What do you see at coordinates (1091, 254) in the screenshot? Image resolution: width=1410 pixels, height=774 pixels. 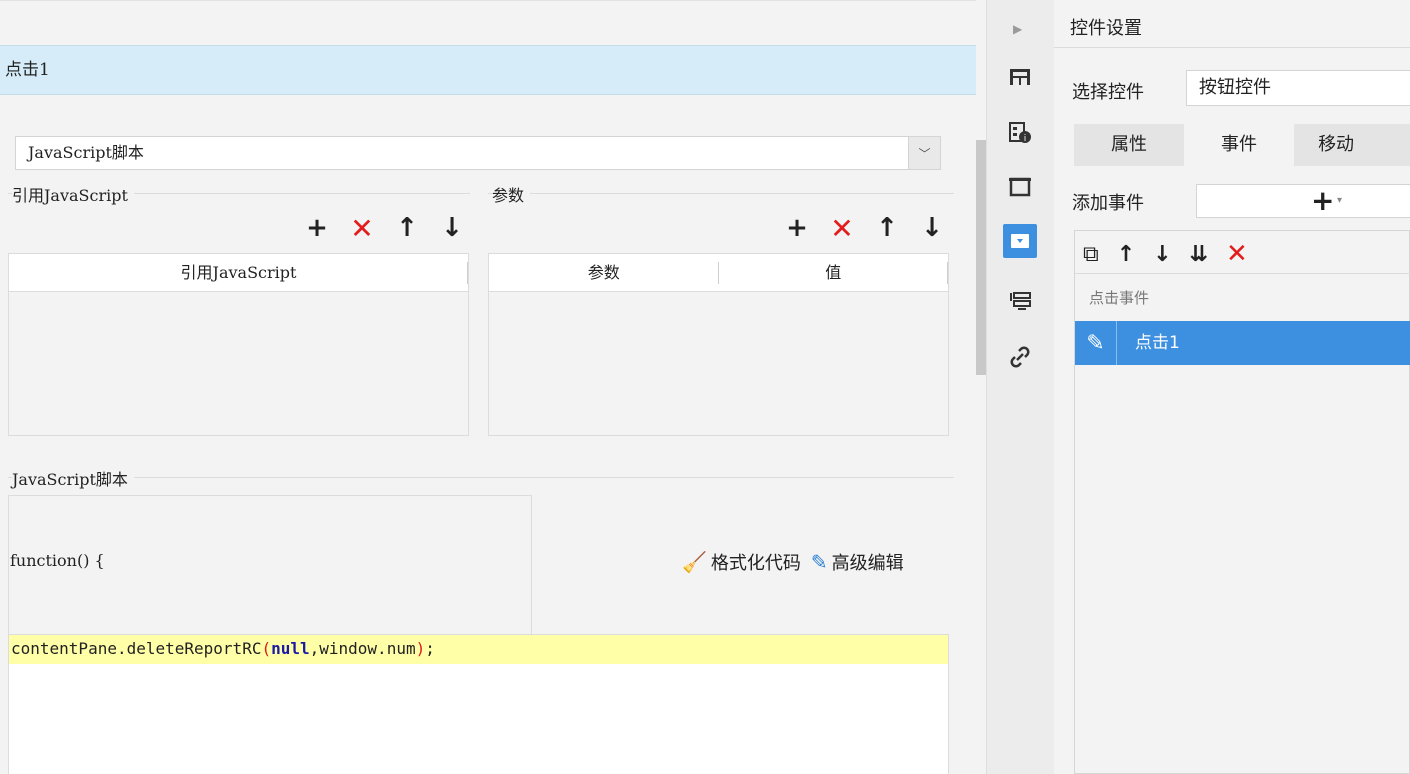 I see `copy-icon: ⧉` at bounding box center [1091, 254].